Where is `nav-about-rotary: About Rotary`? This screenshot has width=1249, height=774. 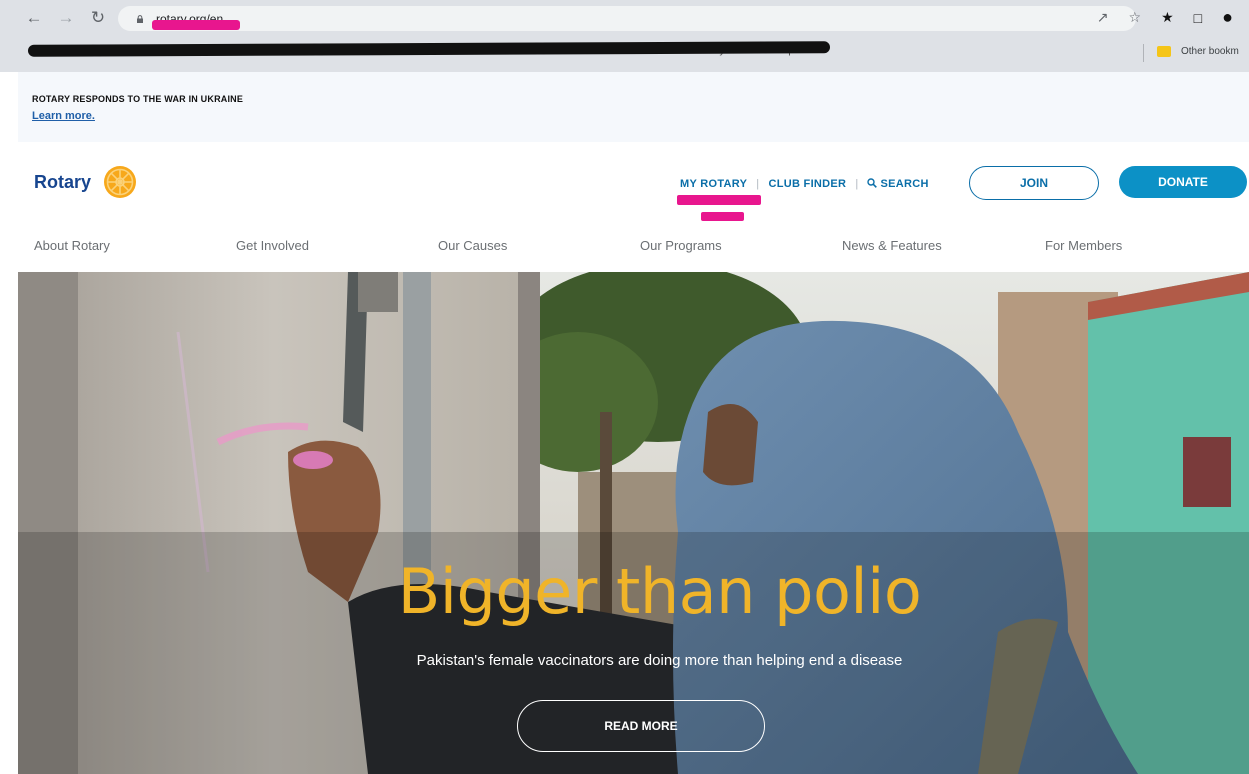 nav-about-rotary: About Rotary is located at coordinates (72, 245).